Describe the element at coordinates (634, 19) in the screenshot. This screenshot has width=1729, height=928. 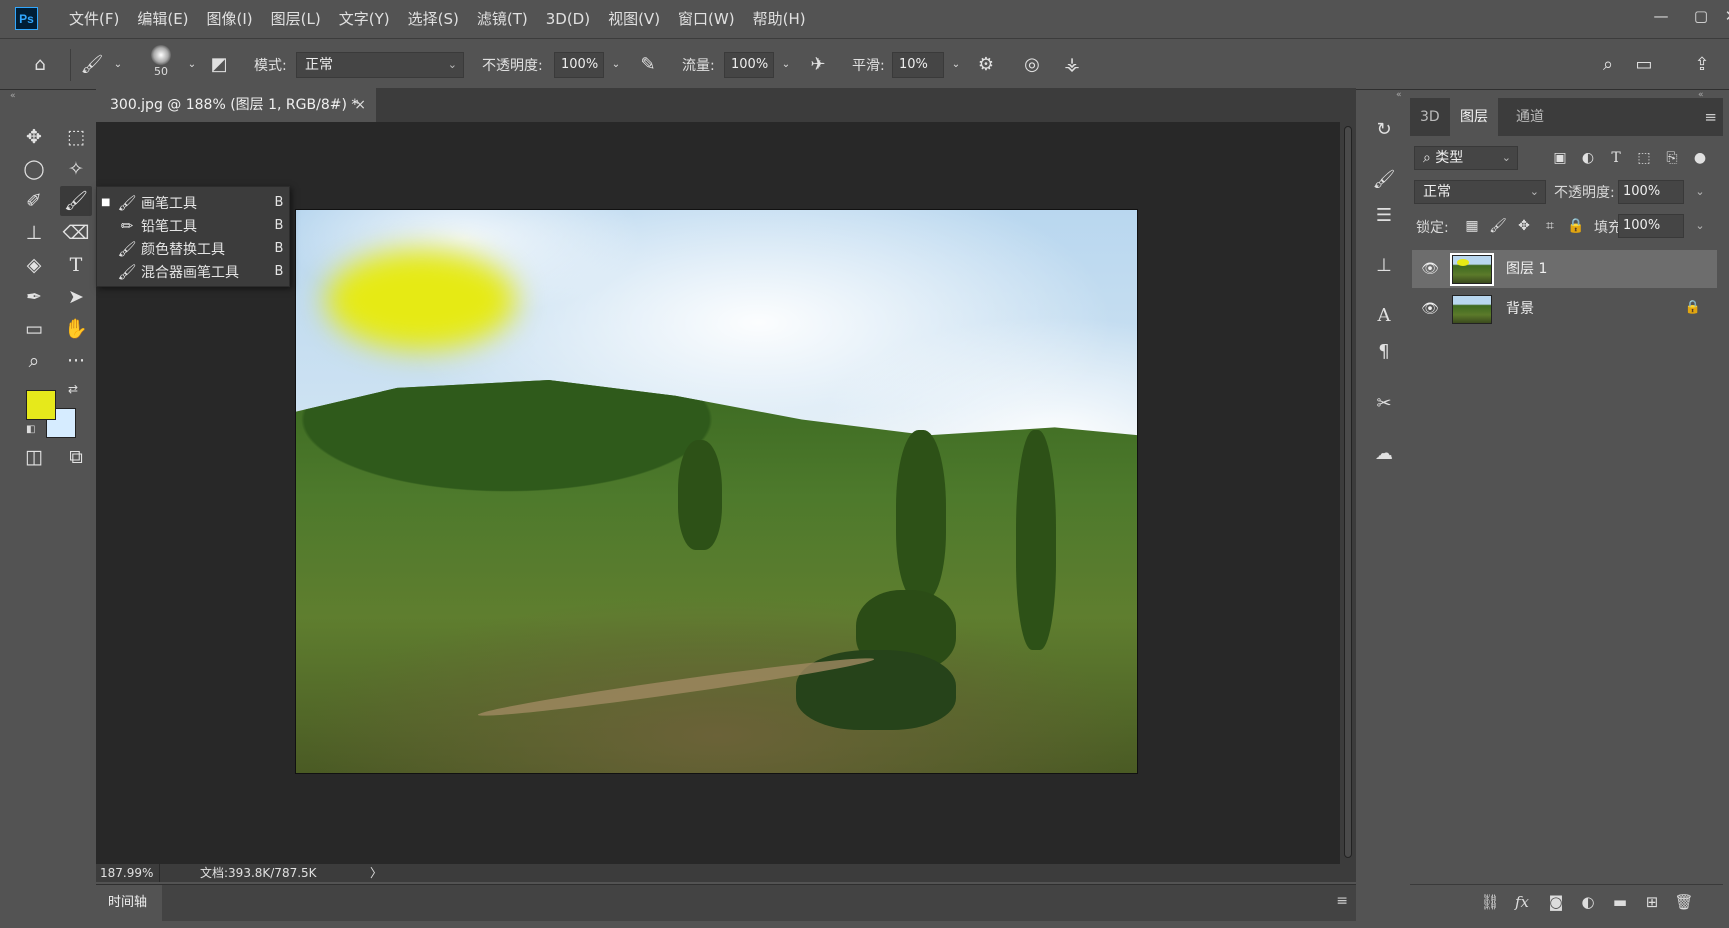
I see `menu-view: 视图(V)` at that location.